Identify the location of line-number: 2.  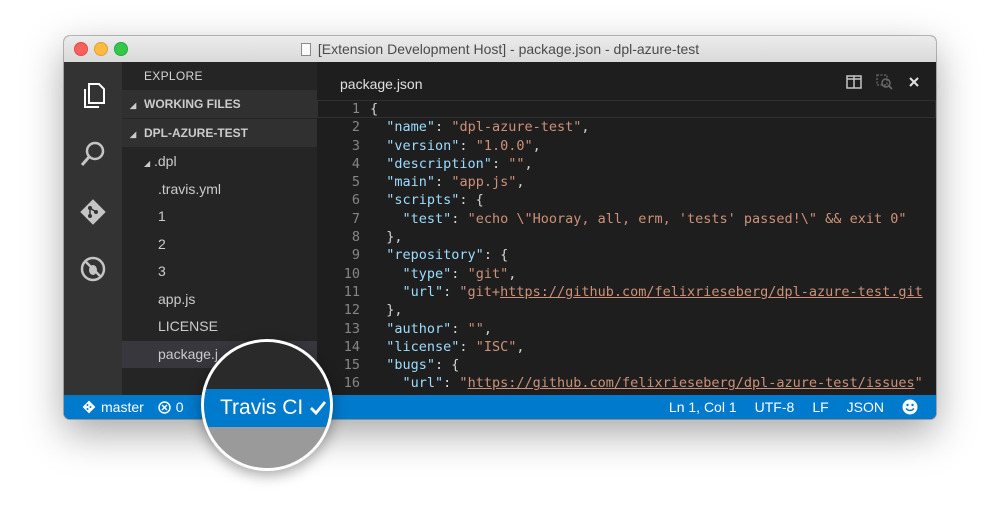
(355, 127).